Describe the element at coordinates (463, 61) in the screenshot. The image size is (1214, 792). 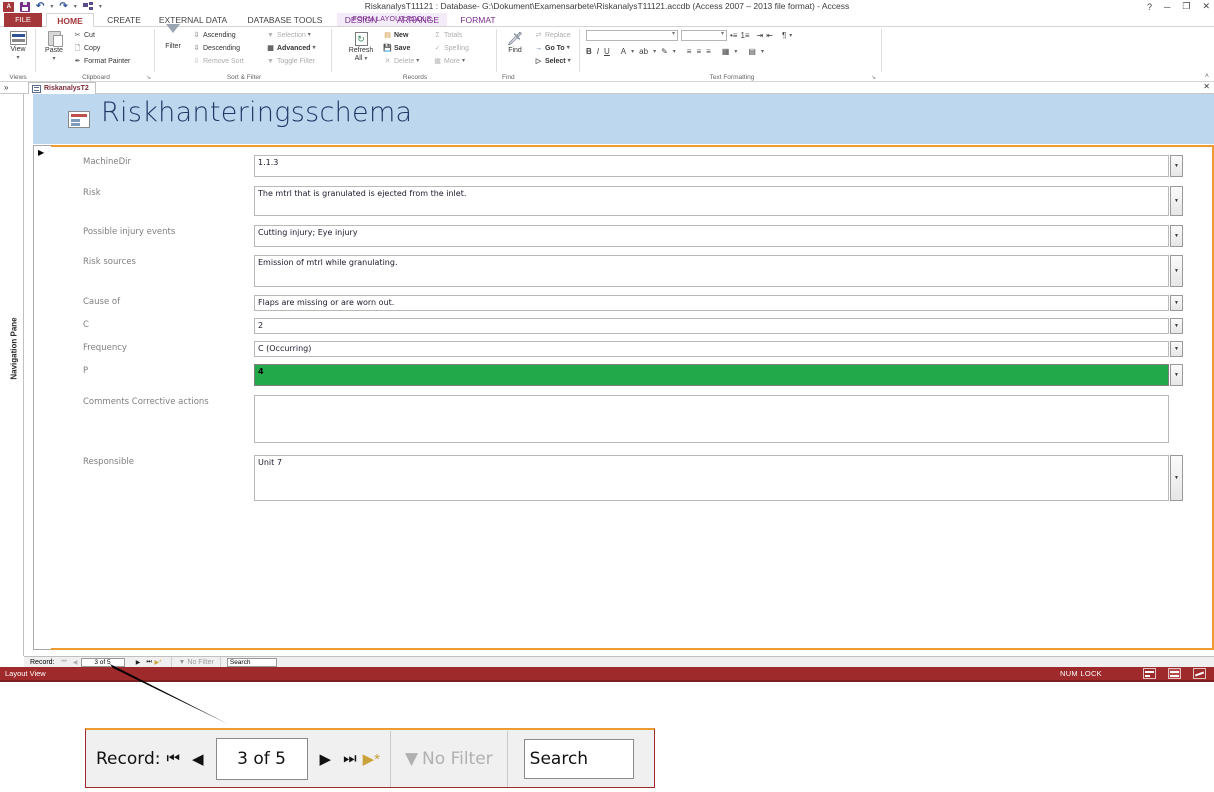
I see `more-dropdown-icon: ▾` at that location.